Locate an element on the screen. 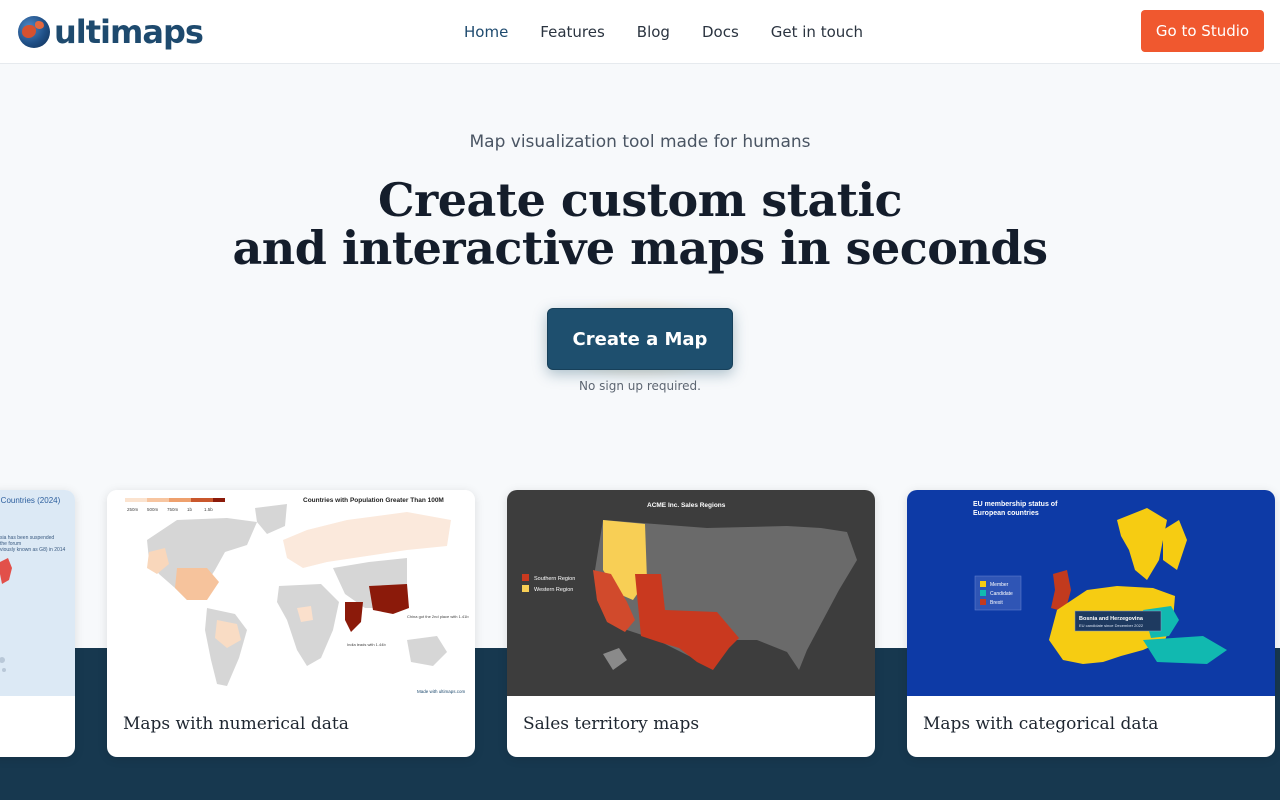  legend-tick: 500m is located at coordinates (153, 509).